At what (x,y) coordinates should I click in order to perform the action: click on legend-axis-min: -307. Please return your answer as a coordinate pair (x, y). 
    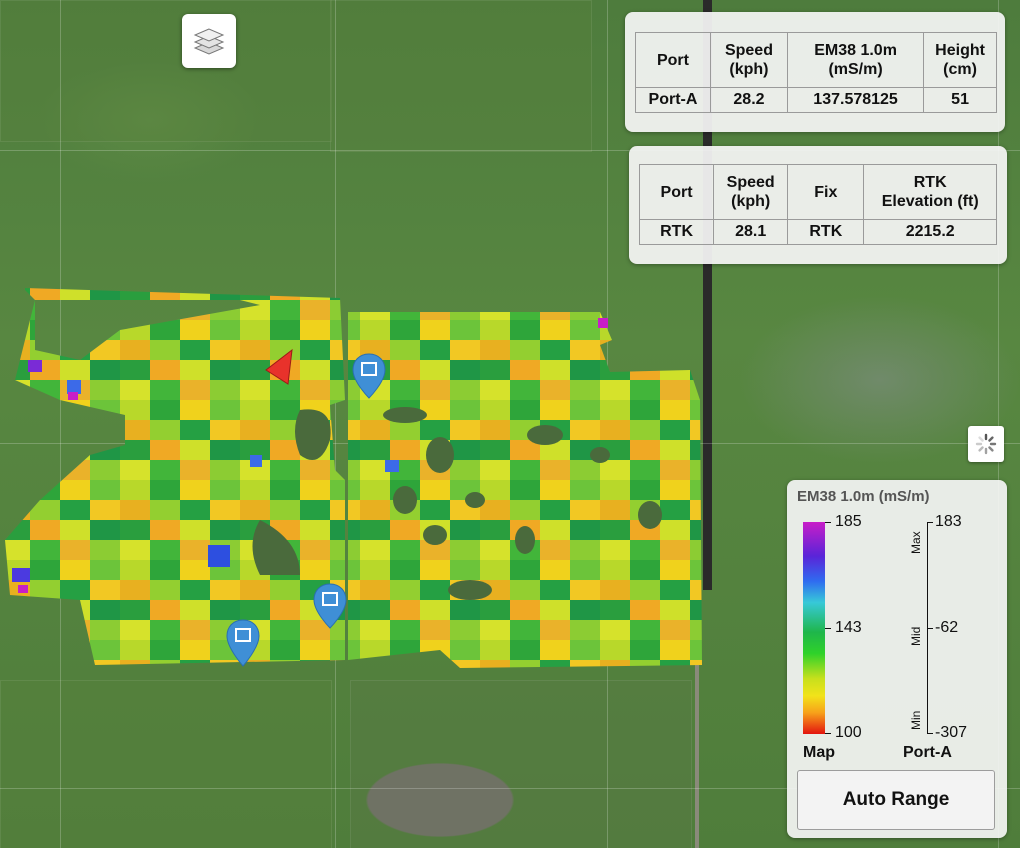
    Looking at the image, I should click on (951, 732).